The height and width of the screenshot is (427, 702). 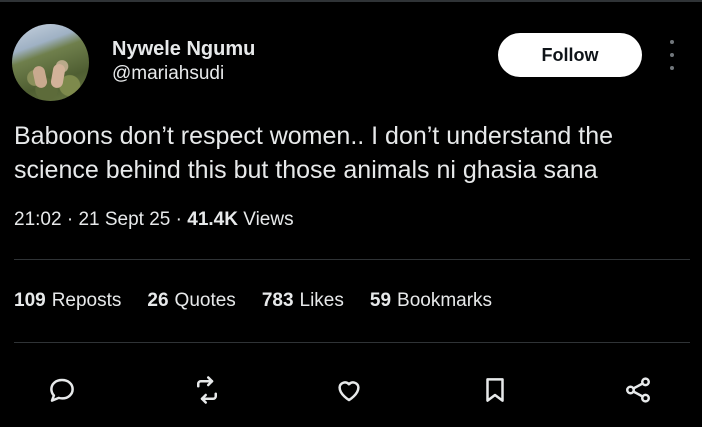 I want to click on stat-count: 783, so click(x=277, y=300).